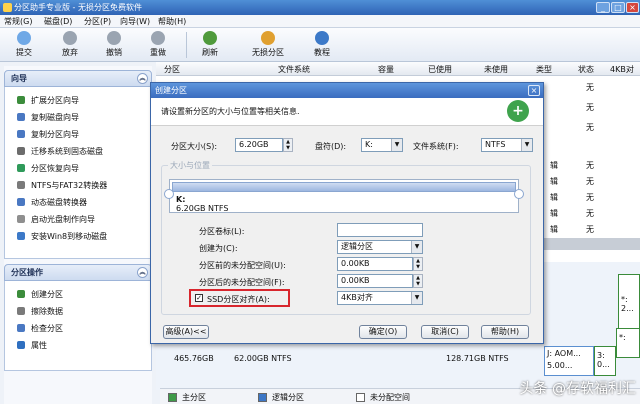 The height and width of the screenshot is (404, 640). What do you see at coordinates (386, 69) in the screenshot?
I see `col-capacity: 容量` at bounding box center [386, 69].